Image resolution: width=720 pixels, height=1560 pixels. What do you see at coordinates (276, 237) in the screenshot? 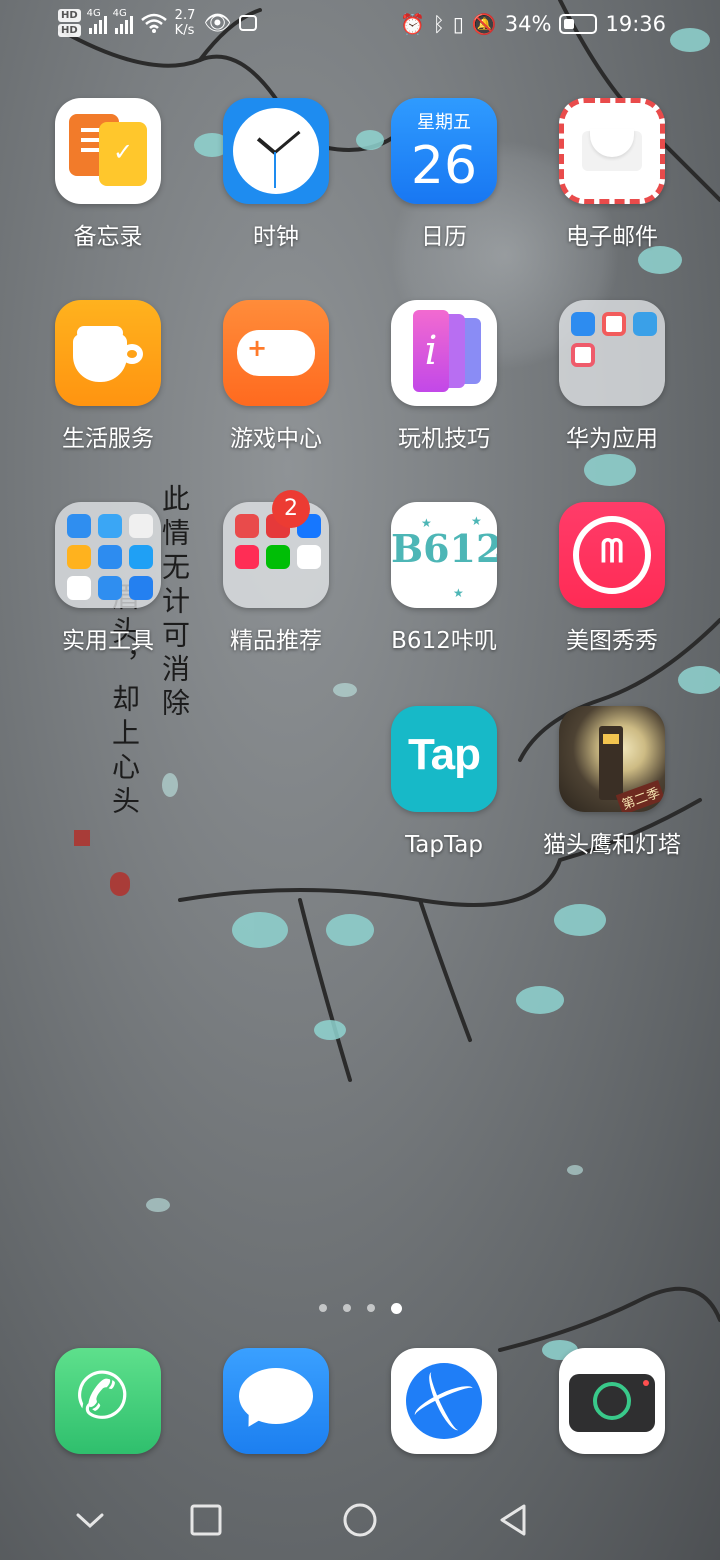
I see `app-label: 时钟` at bounding box center [276, 237].